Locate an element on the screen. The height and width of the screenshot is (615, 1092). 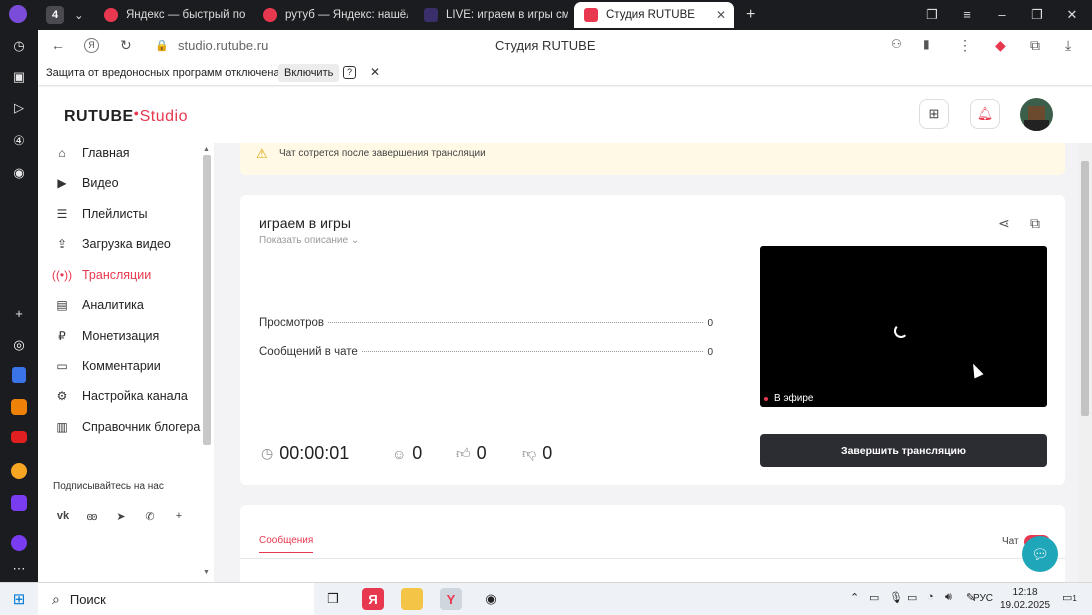
assistant-icon is located at coordinates (19, 543).